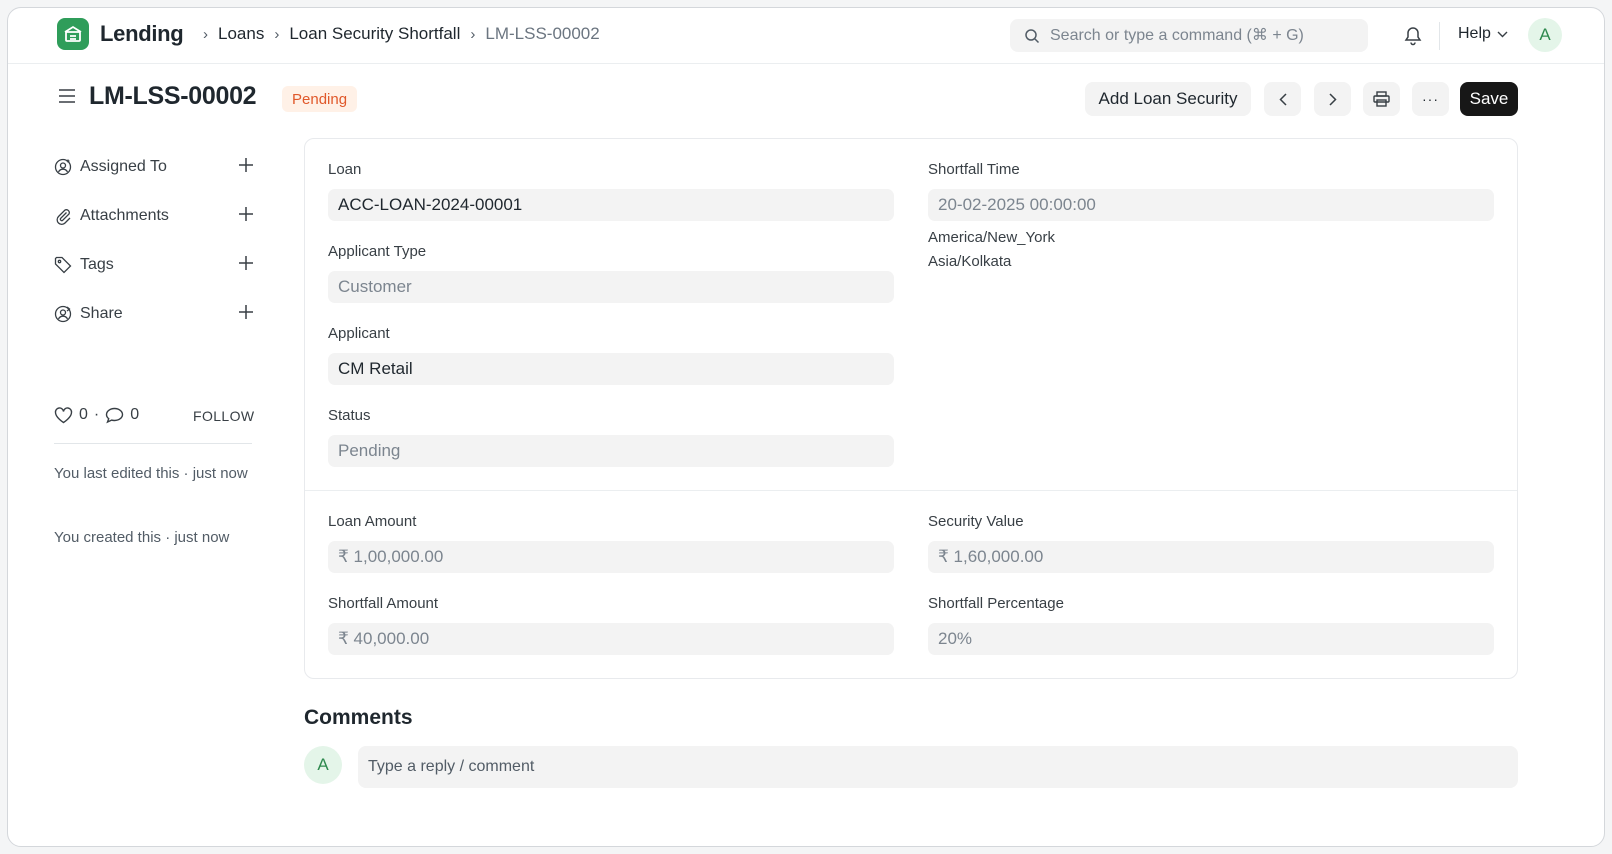  I want to click on sidebar-item-assigned-to: Assigned To, so click(154, 167).